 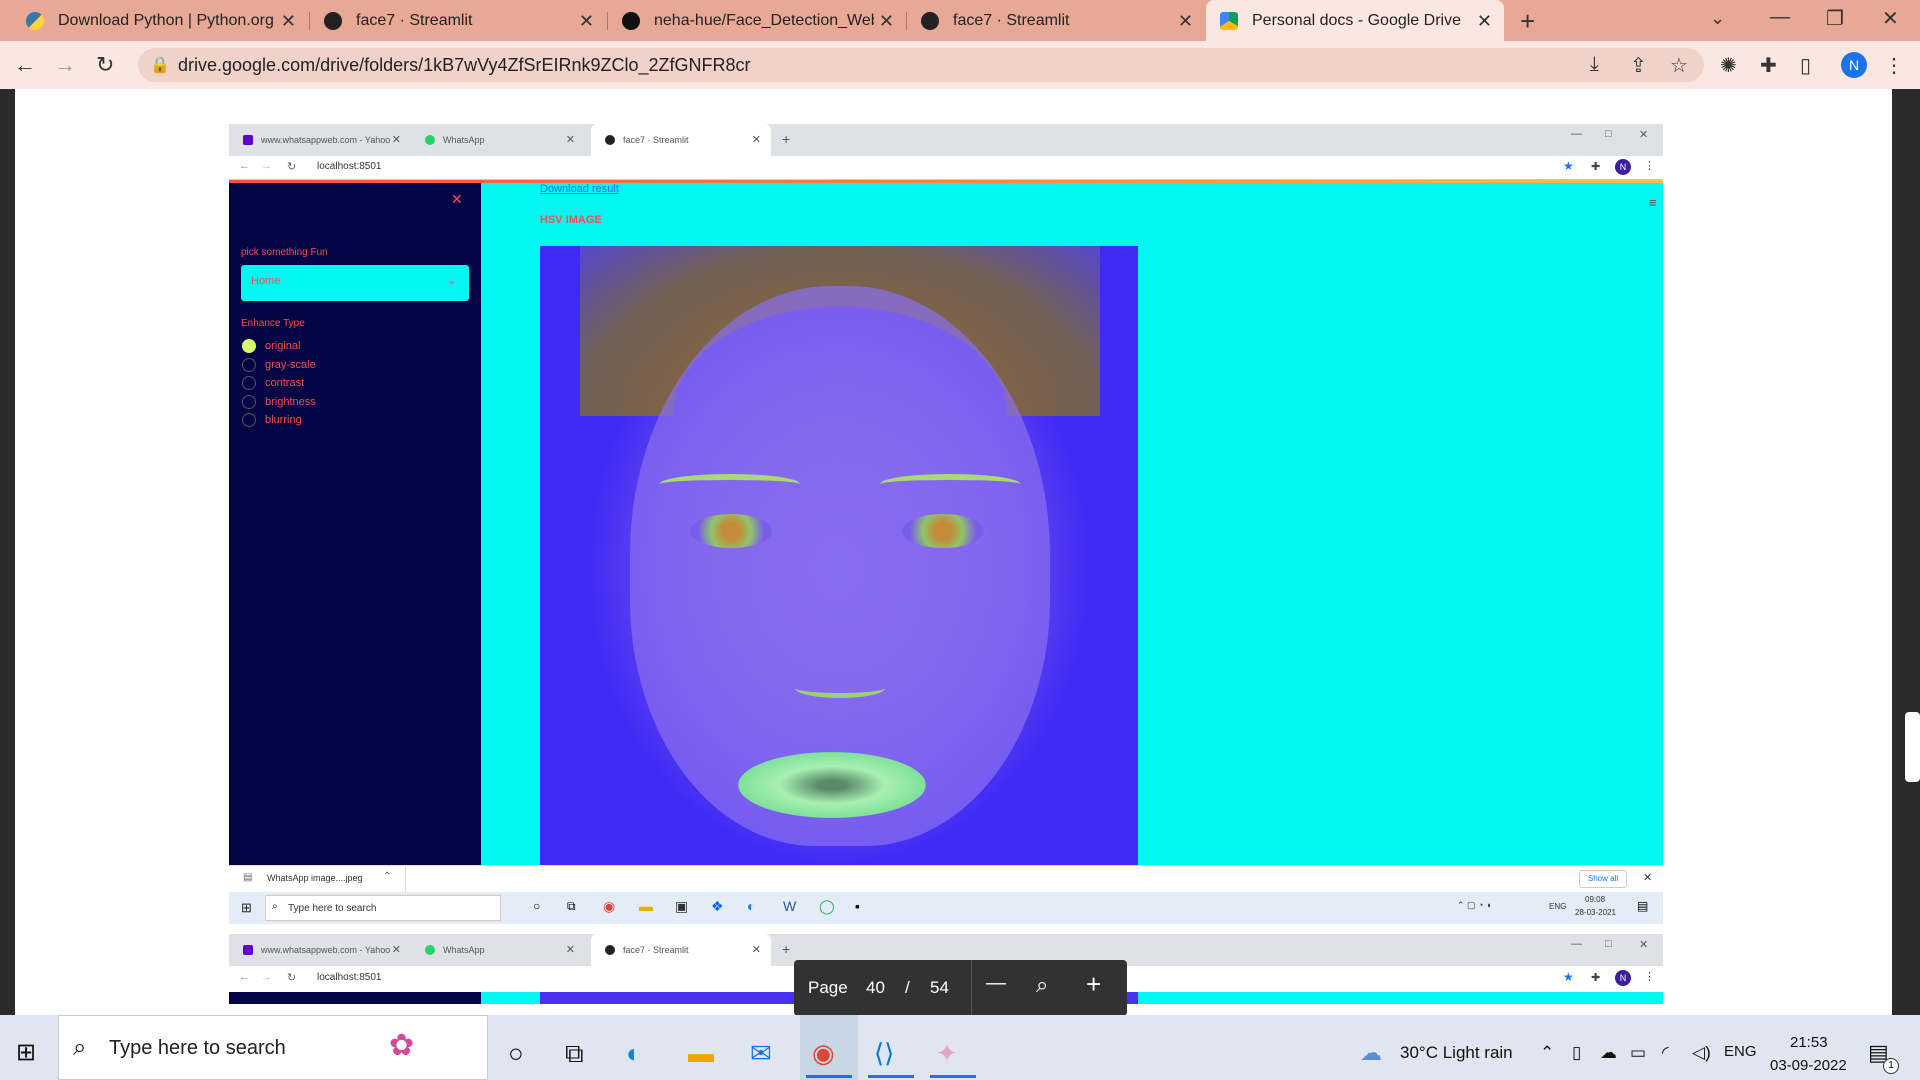 I want to click on task-view-icon: ⧉, so click(x=574, y=1054).